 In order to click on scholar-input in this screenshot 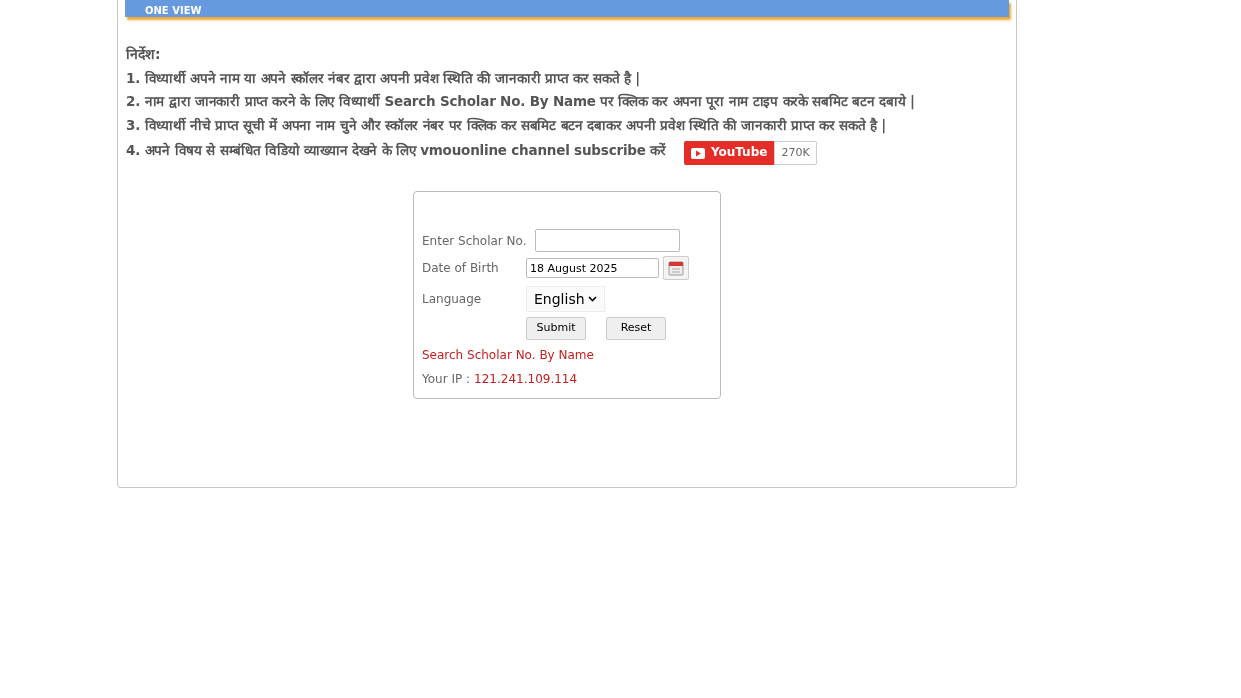, I will do `click(607, 240)`.